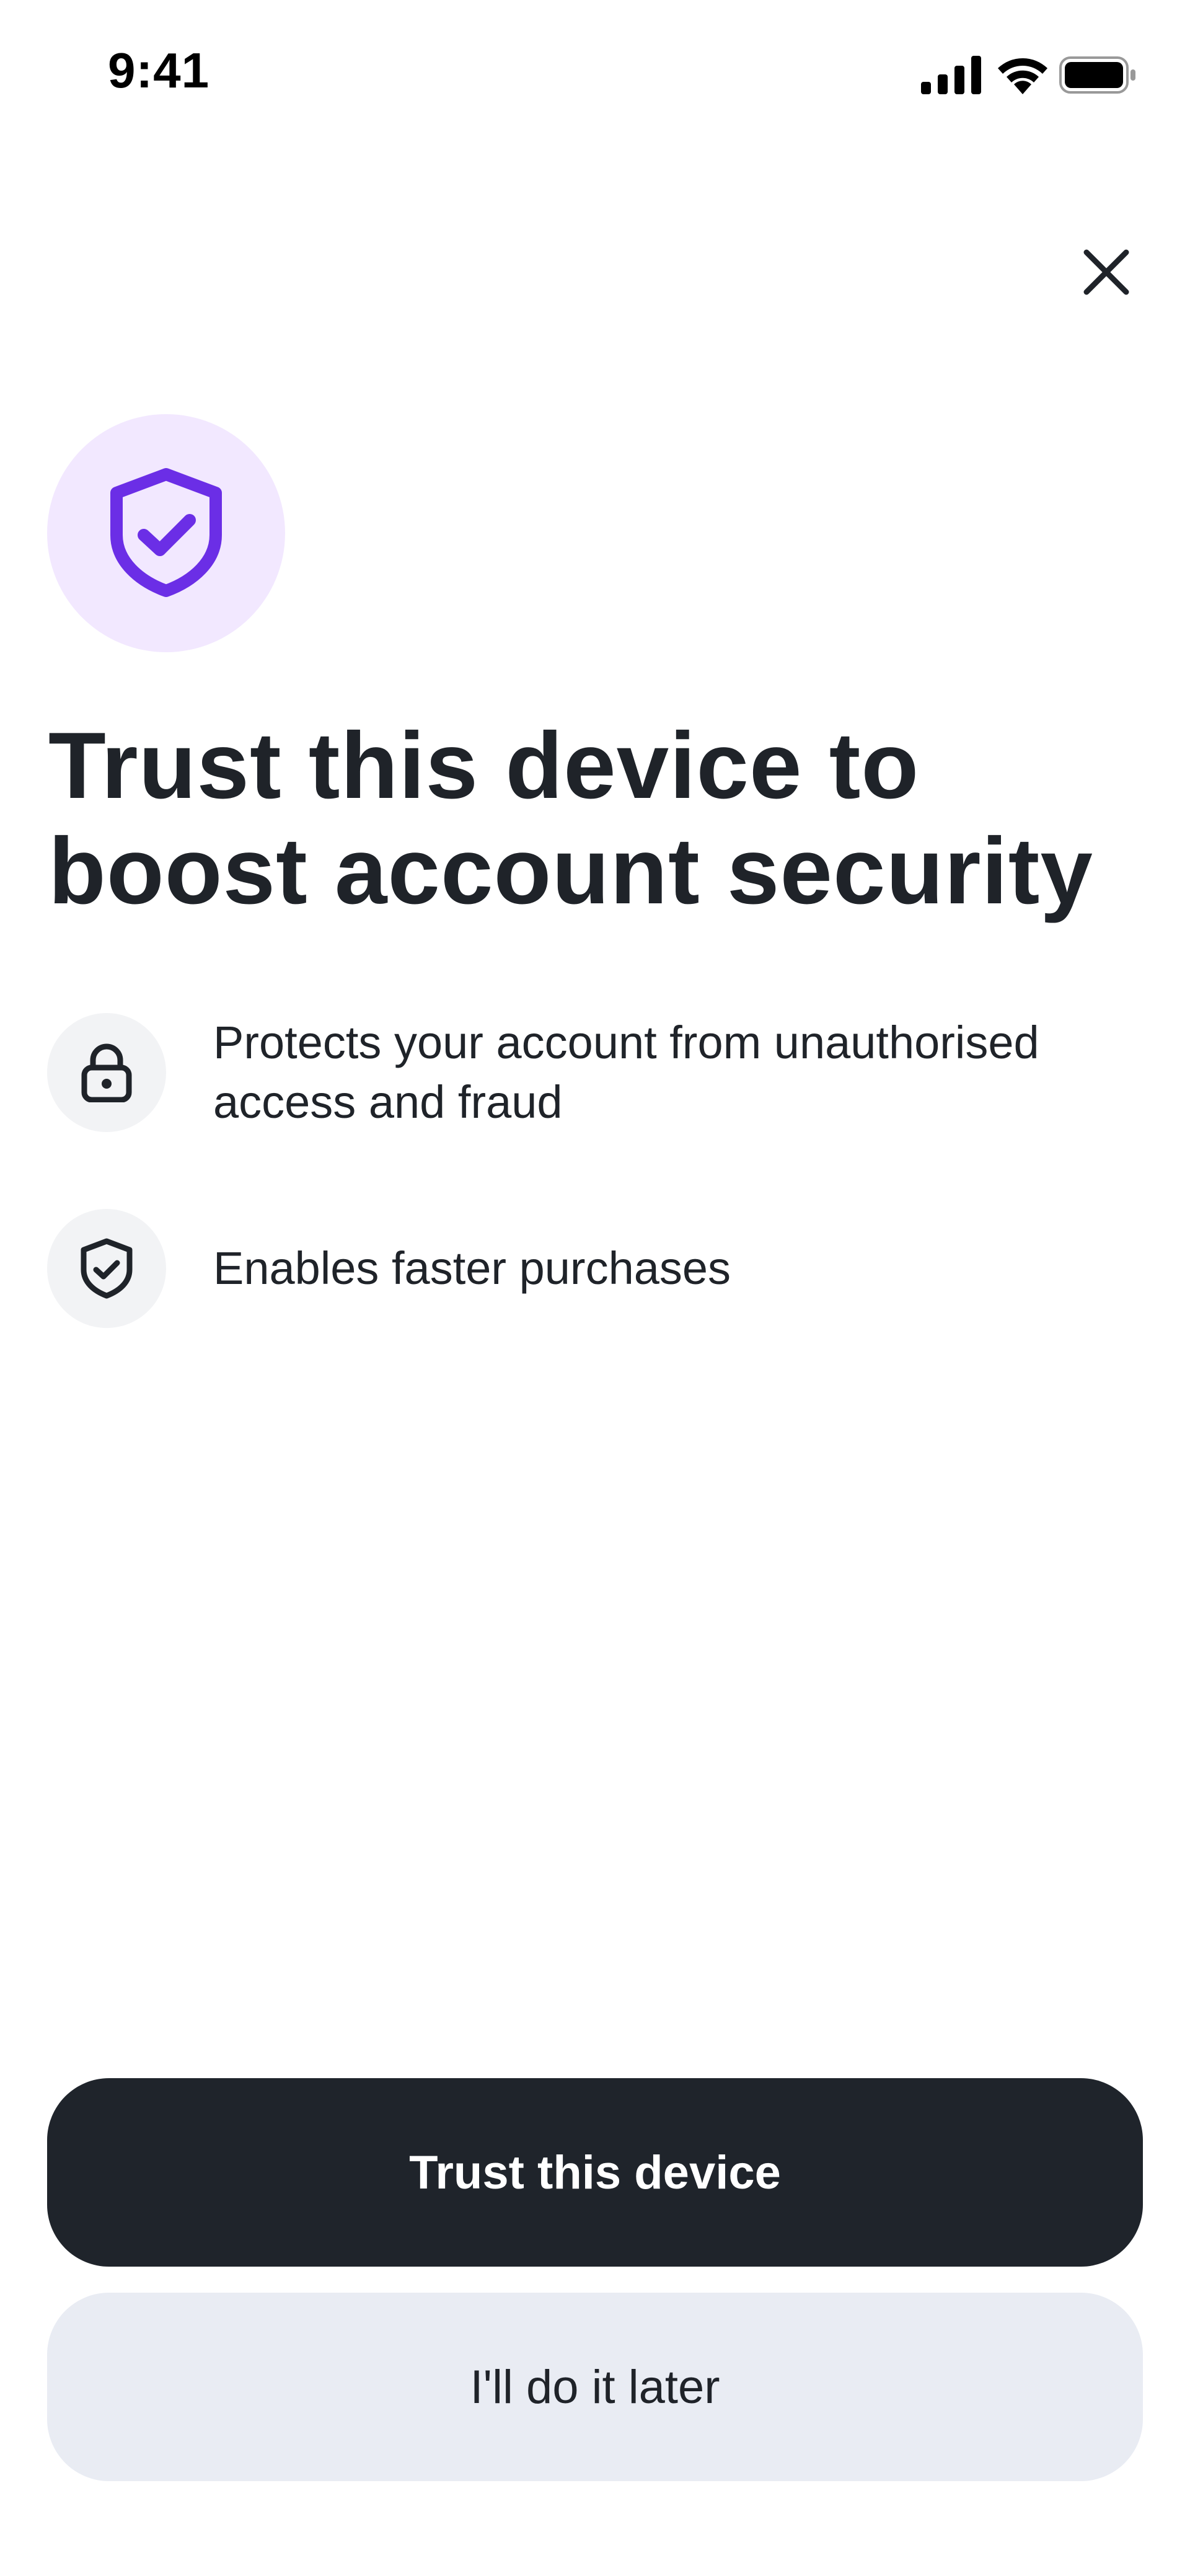  What do you see at coordinates (1097, 75) in the screenshot?
I see `battery-icon` at bounding box center [1097, 75].